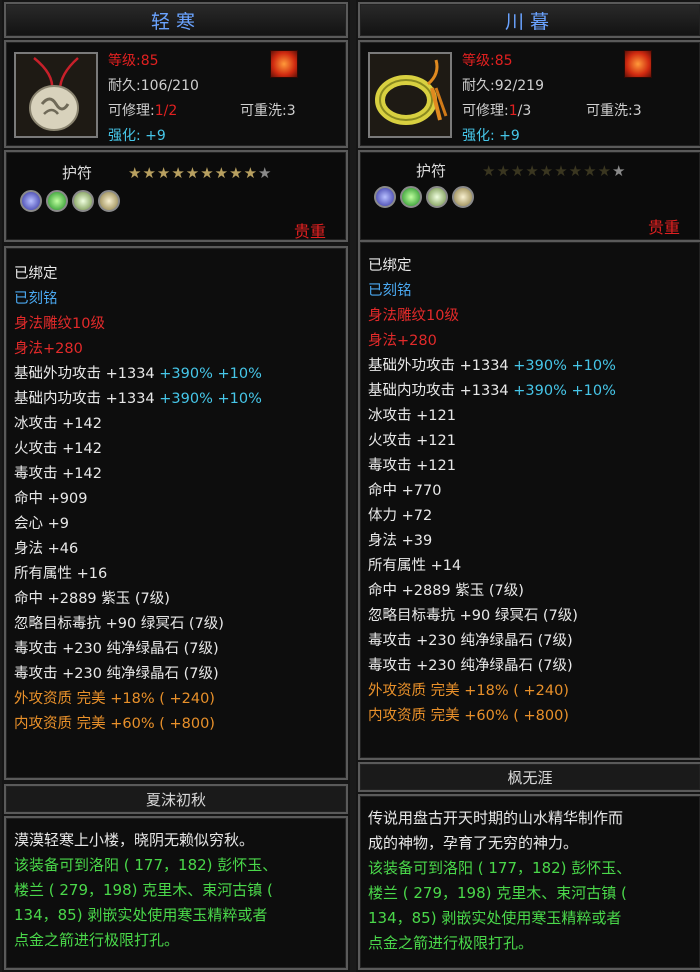 The image size is (700, 972). What do you see at coordinates (503, 61) in the screenshot?
I see `level-value: 85` at bounding box center [503, 61].